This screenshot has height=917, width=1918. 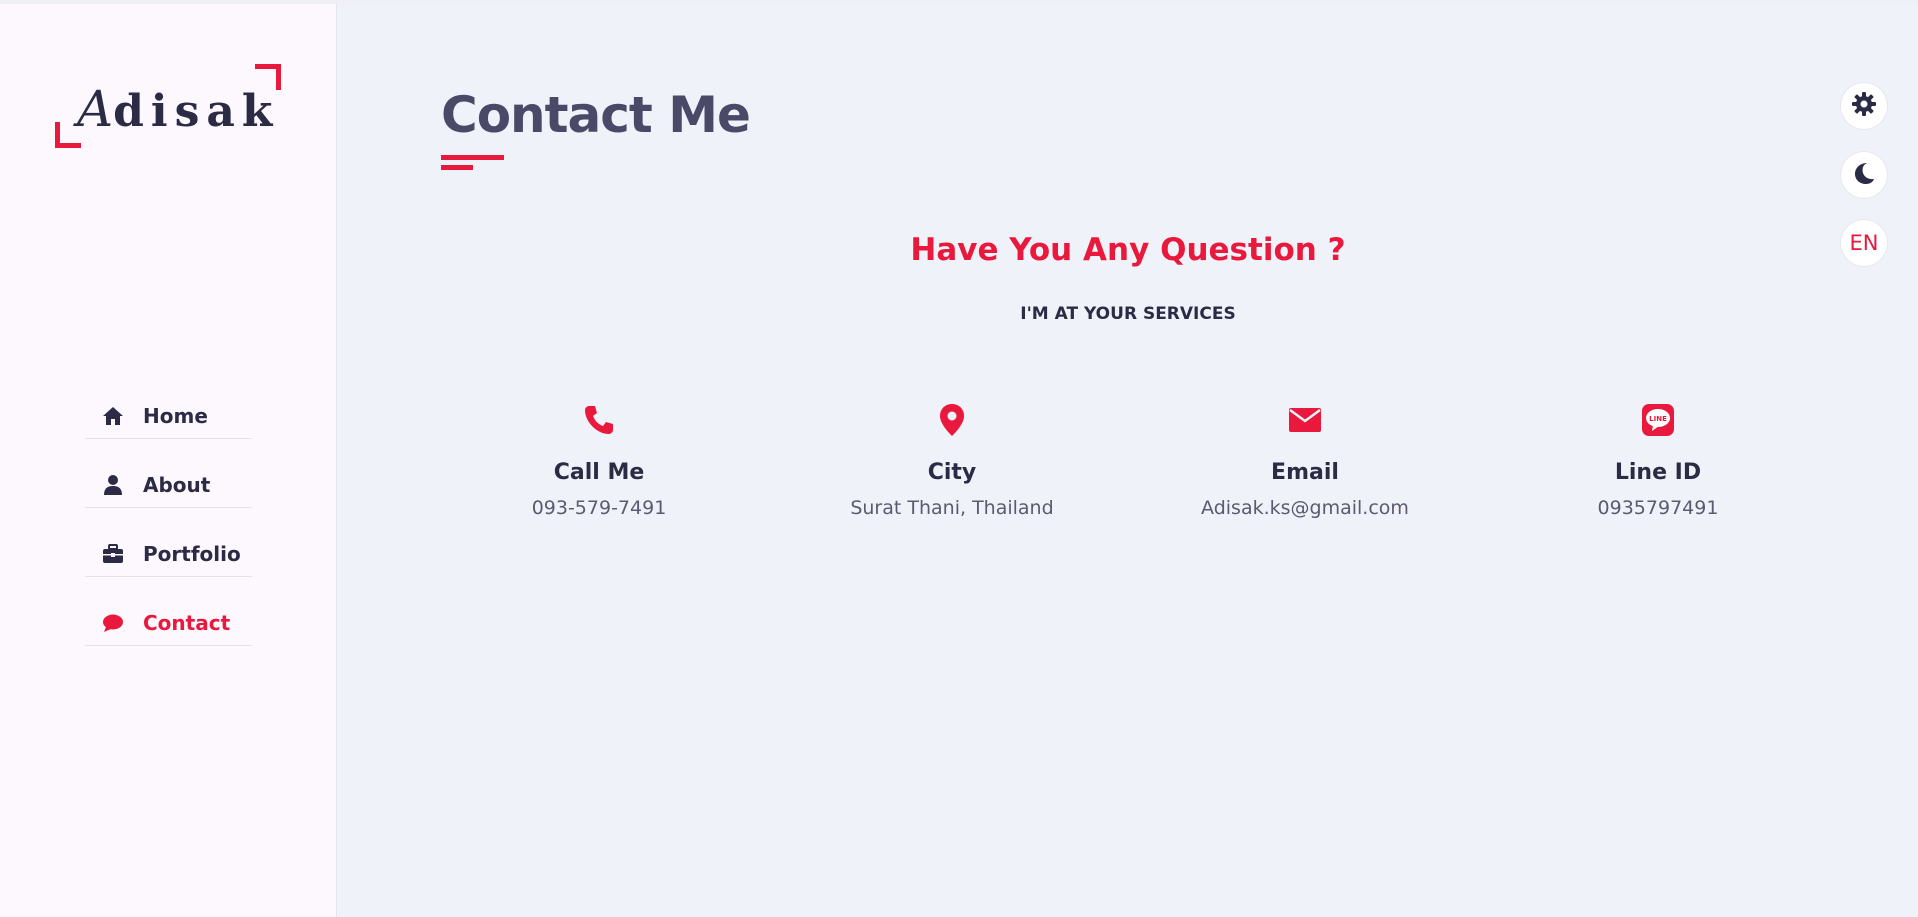 I want to click on contact-card-phone: Call Me 093-579-7491, so click(x=599, y=460).